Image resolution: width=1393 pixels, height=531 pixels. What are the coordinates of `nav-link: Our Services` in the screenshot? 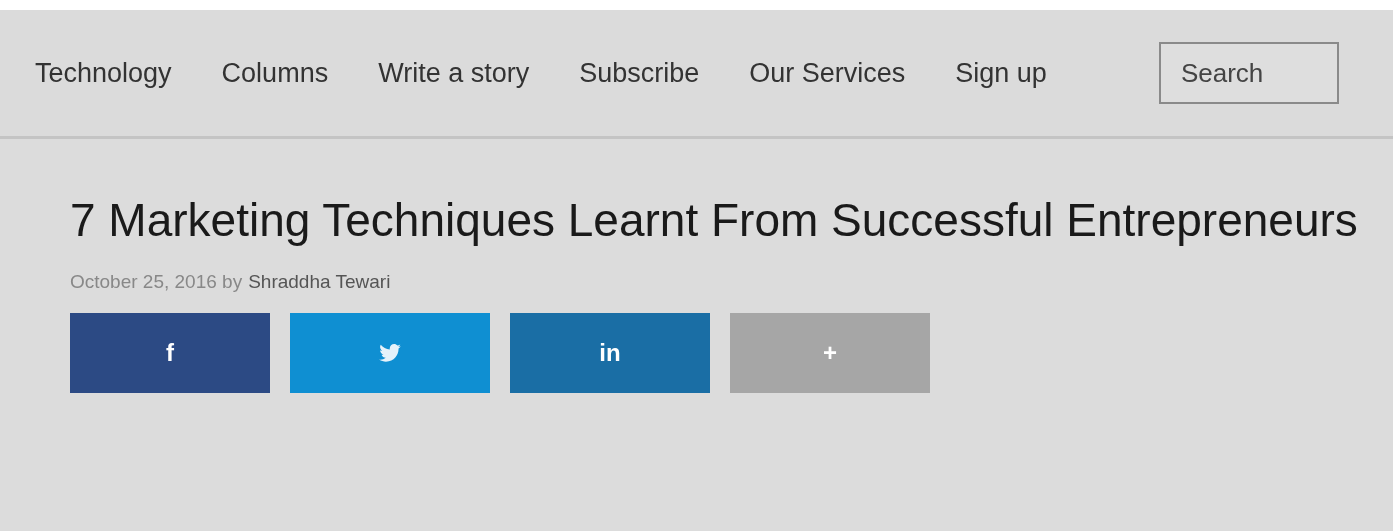 It's located at (827, 73).